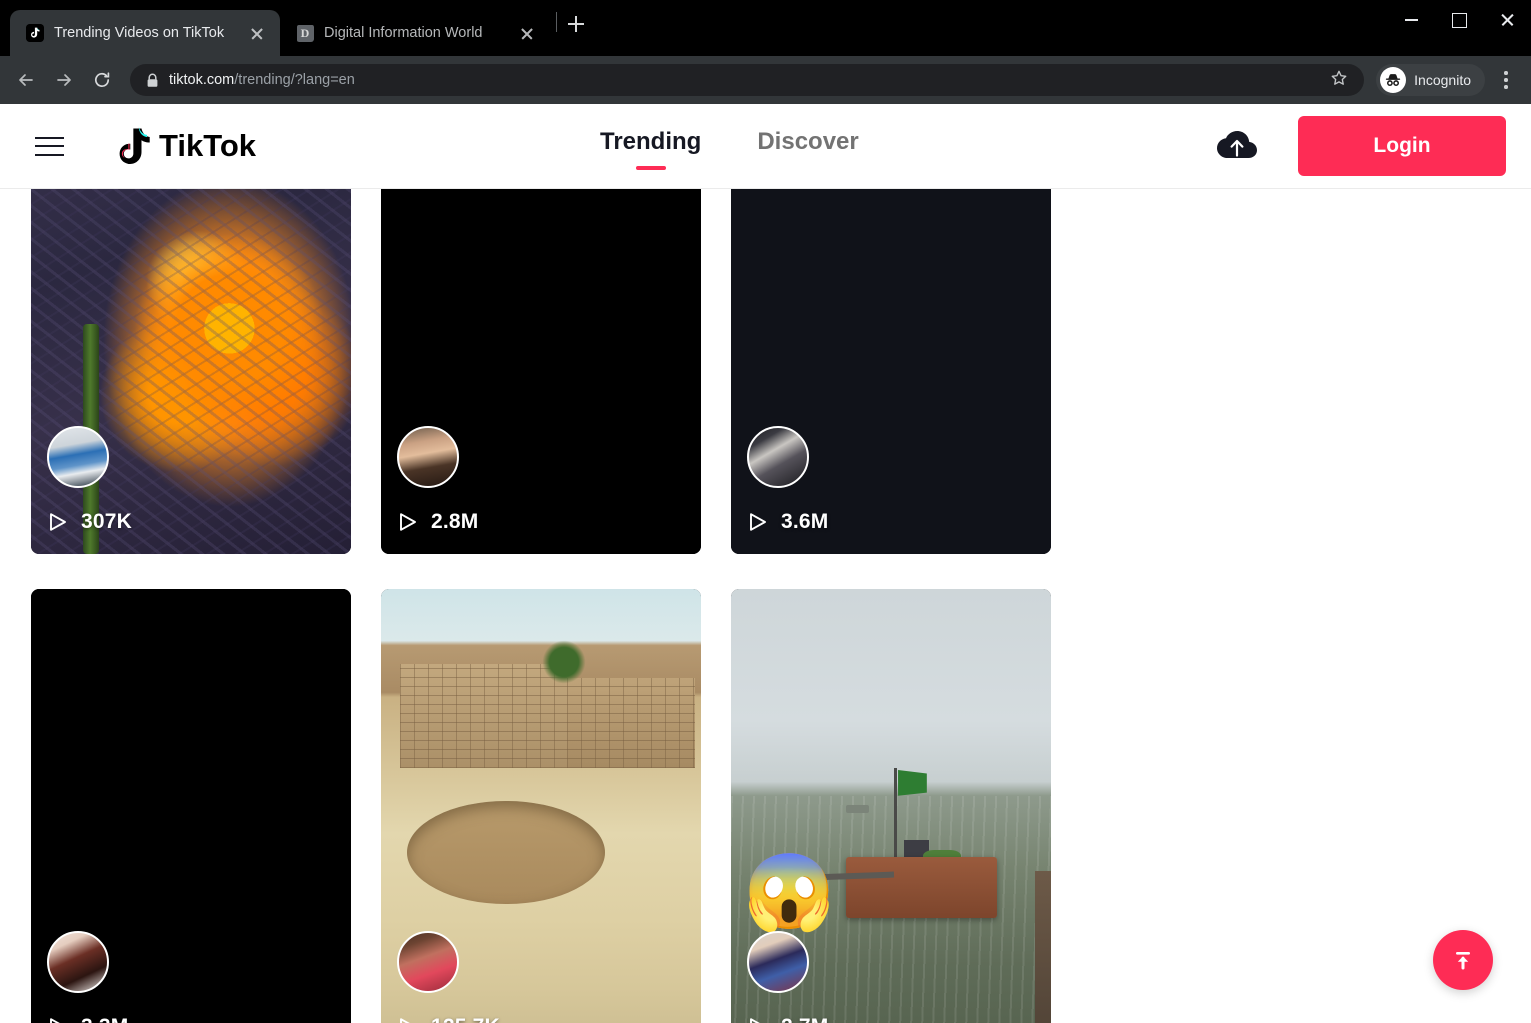  Describe the element at coordinates (789, 891) in the screenshot. I see `screaming-face-emoji-icon: 😱` at that location.